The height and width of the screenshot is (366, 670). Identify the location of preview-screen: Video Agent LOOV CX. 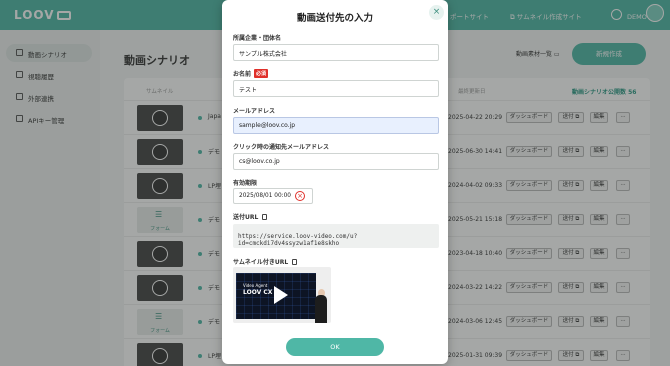
(276, 296).